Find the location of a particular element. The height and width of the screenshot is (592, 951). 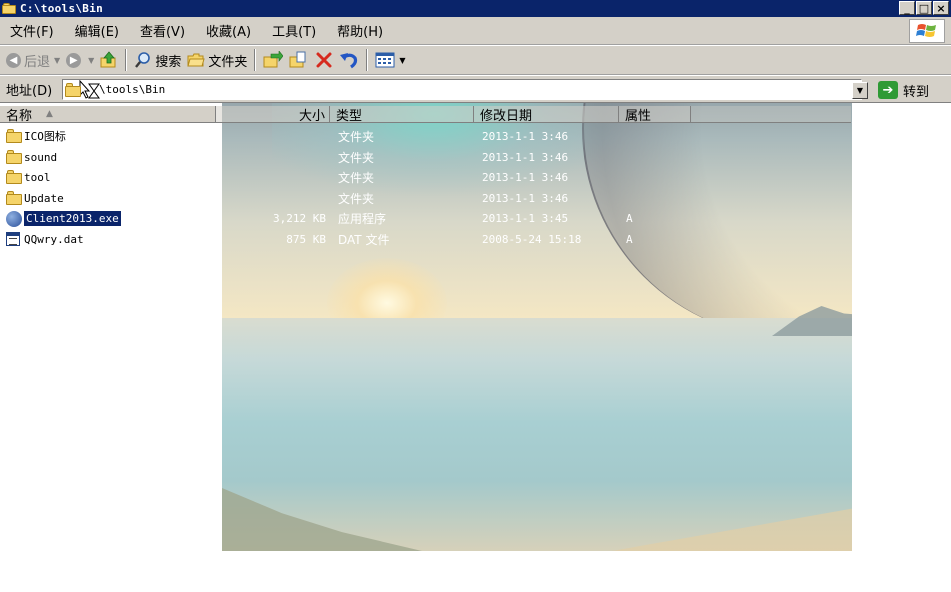

toolbar: ◀ 后退 ▼ ▶ ▼ 搜索 文件夹 ▼ is located at coordinates (475, 60).